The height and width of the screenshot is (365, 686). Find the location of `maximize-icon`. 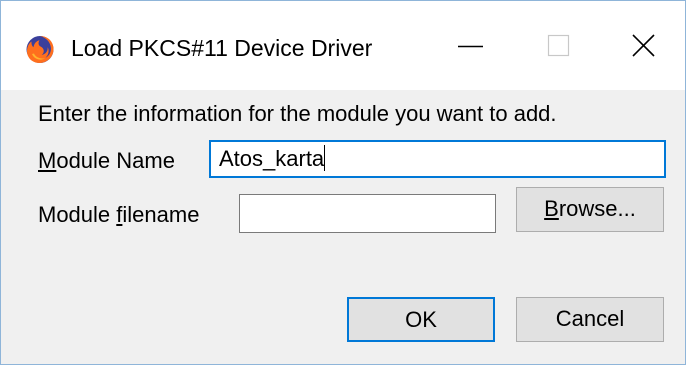

maximize-icon is located at coordinates (558, 45).